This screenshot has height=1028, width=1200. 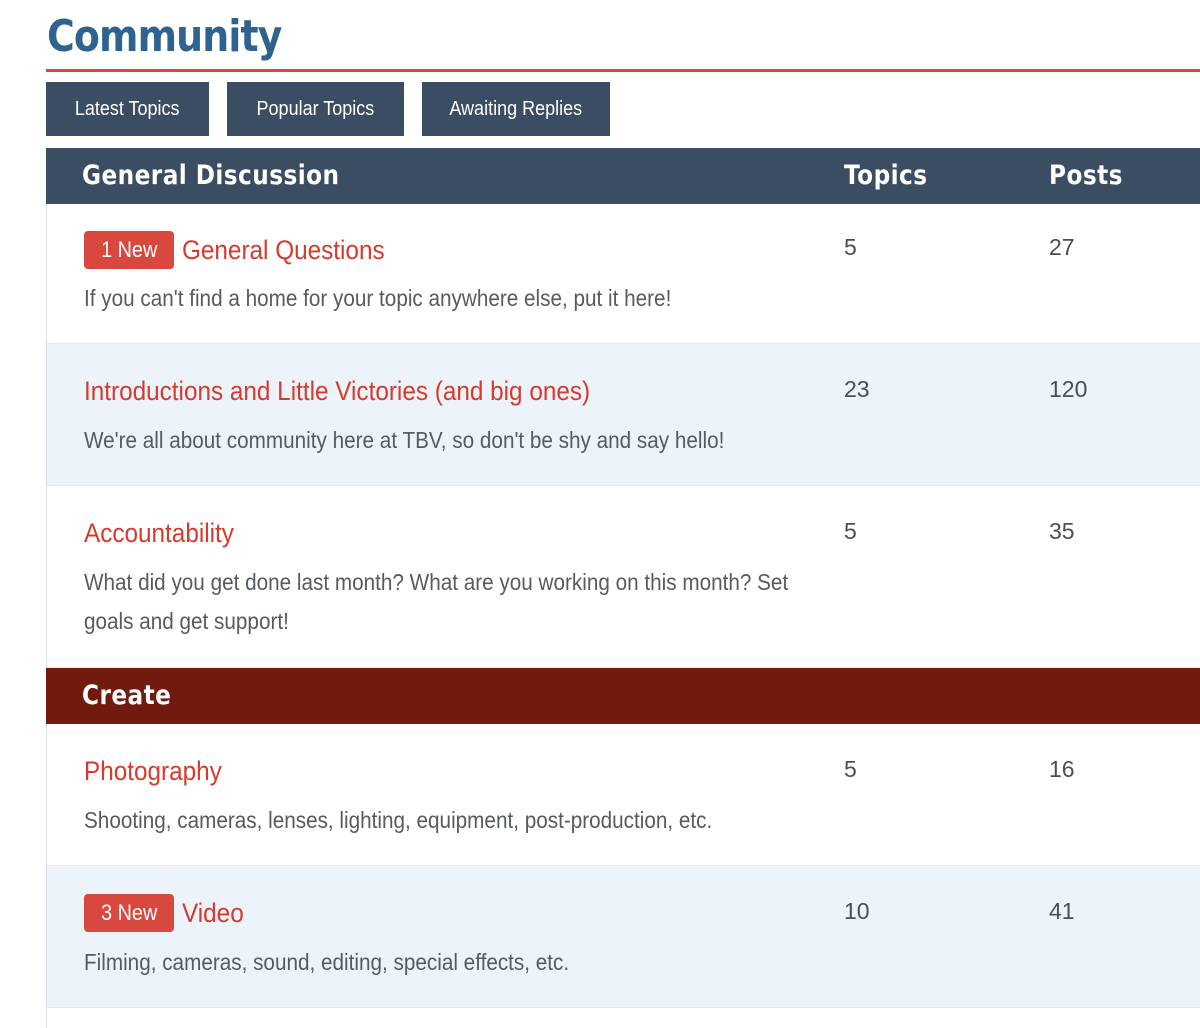 I want to click on new-topics-badge: 1 New, so click(x=129, y=250).